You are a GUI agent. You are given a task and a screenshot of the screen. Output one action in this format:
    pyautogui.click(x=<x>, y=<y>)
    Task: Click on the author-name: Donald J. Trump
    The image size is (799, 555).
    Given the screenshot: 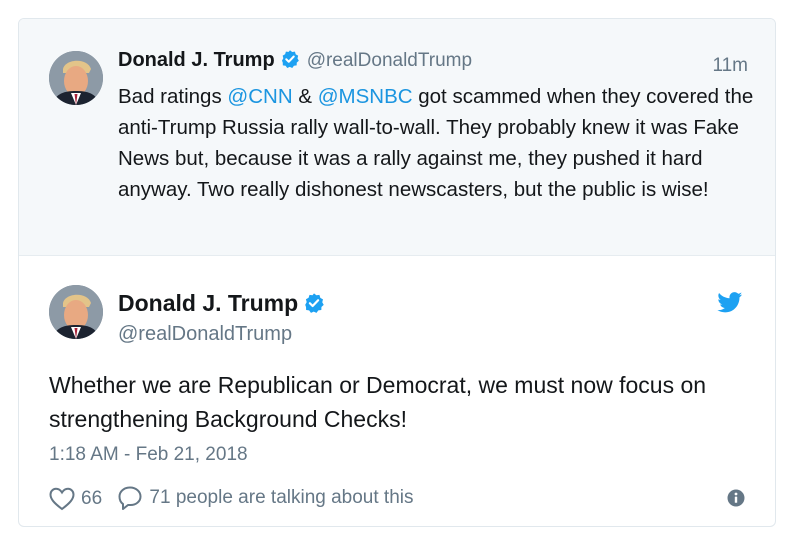 What is the action you would take?
    pyautogui.click(x=208, y=303)
    